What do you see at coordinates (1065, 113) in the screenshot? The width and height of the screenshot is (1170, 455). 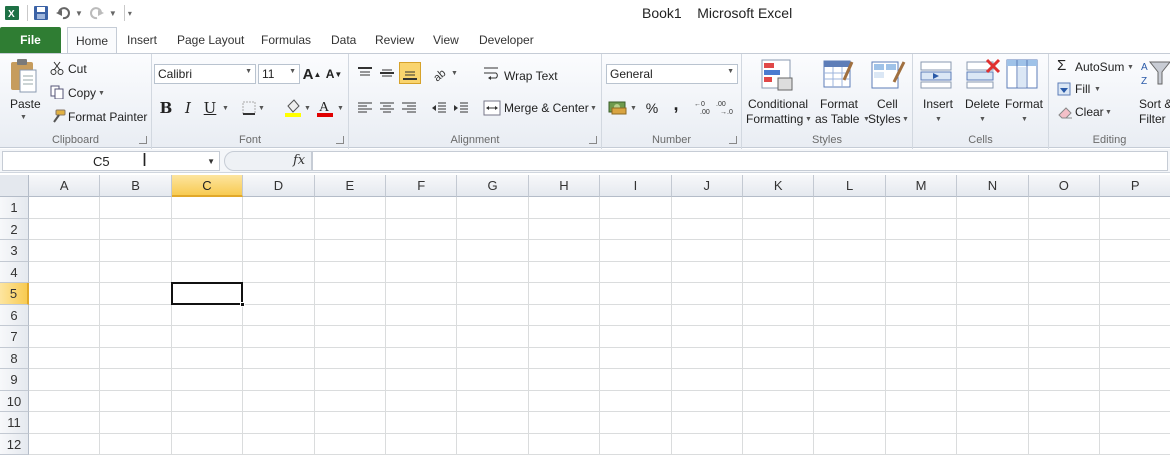 I see `clear-icon` at bounding box center [1065, 113].